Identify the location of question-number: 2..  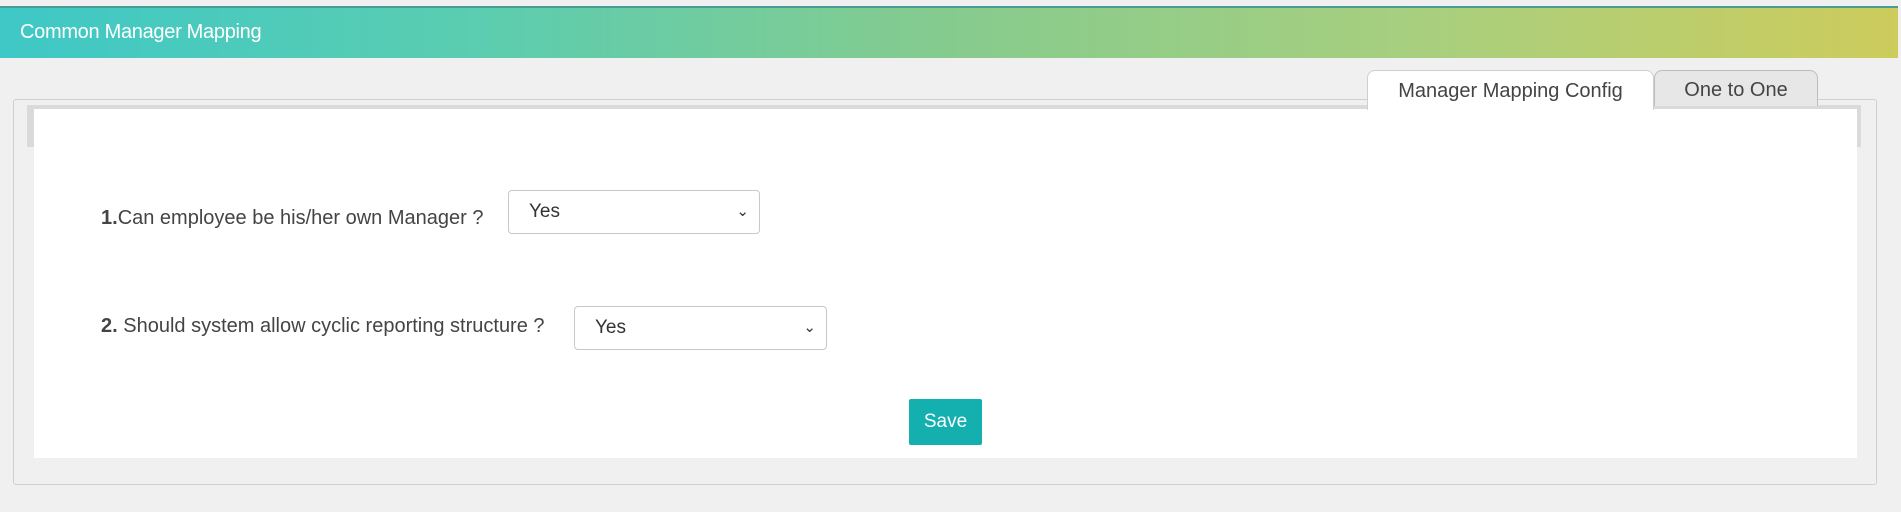
(109, 326).